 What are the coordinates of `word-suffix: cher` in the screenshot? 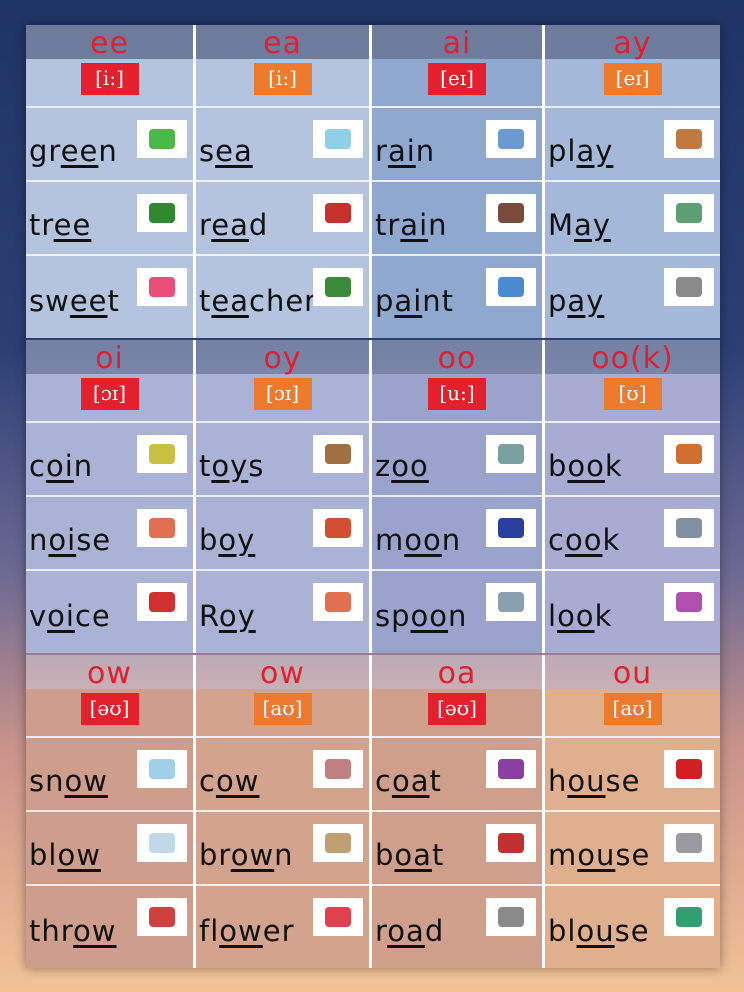 It's located at (283, 301).